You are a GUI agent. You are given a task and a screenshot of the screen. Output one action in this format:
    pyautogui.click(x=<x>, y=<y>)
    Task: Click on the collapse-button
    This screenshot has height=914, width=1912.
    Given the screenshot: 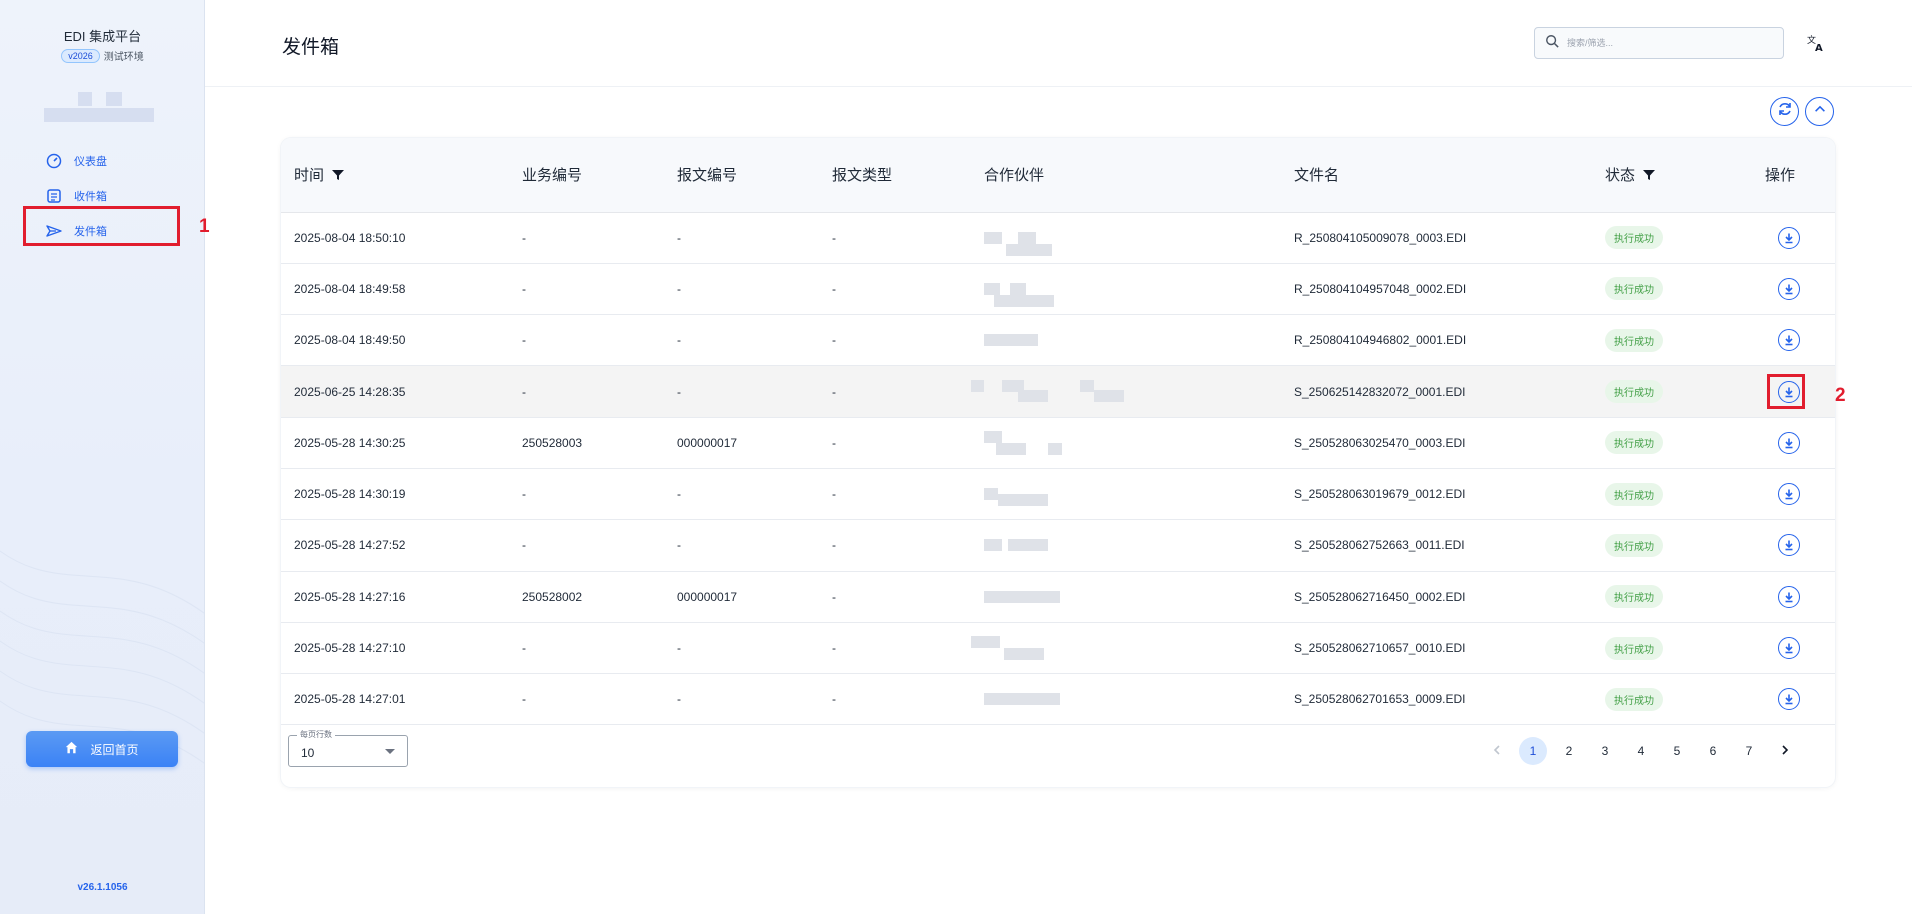 What is the action you would take?
    pyautogui.click(x=1819, y=111)
    